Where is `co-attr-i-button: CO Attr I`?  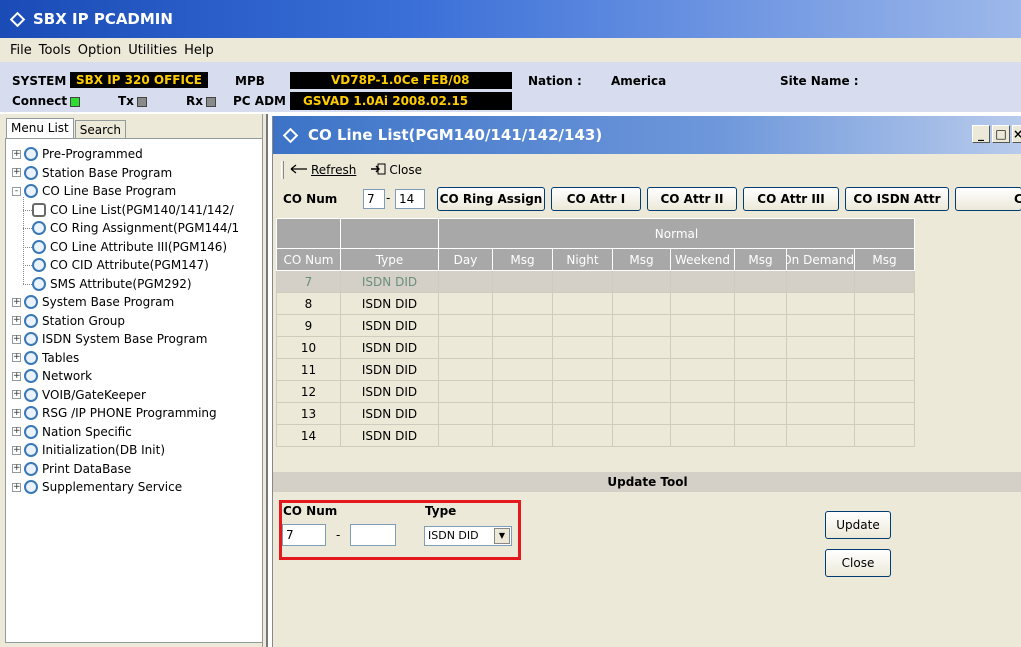
co-attr-i-button: CO Attr I is located at coordinates (596, 199).